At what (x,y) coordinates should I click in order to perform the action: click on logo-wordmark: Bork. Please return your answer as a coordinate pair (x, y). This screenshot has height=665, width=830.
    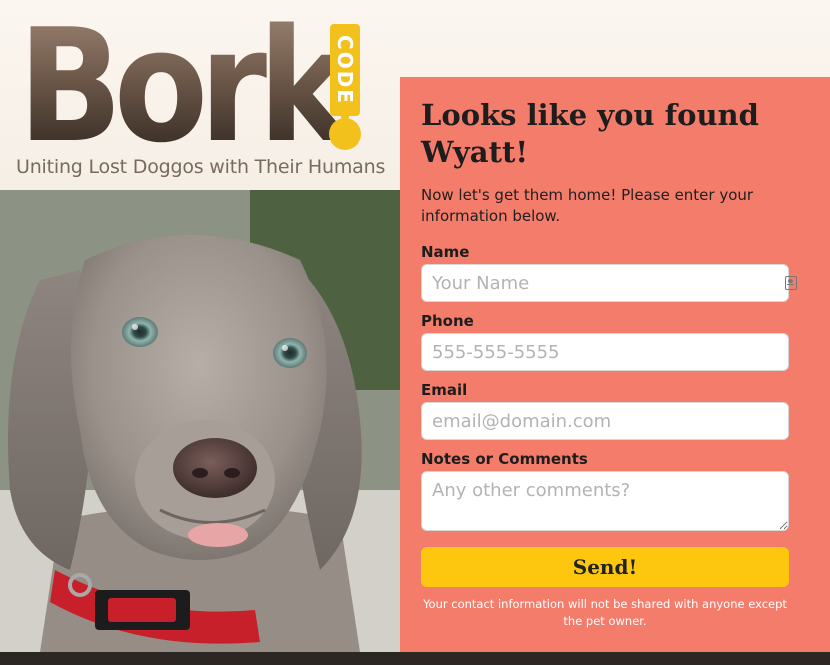
    Looking at the image, I should click on (184, 88).